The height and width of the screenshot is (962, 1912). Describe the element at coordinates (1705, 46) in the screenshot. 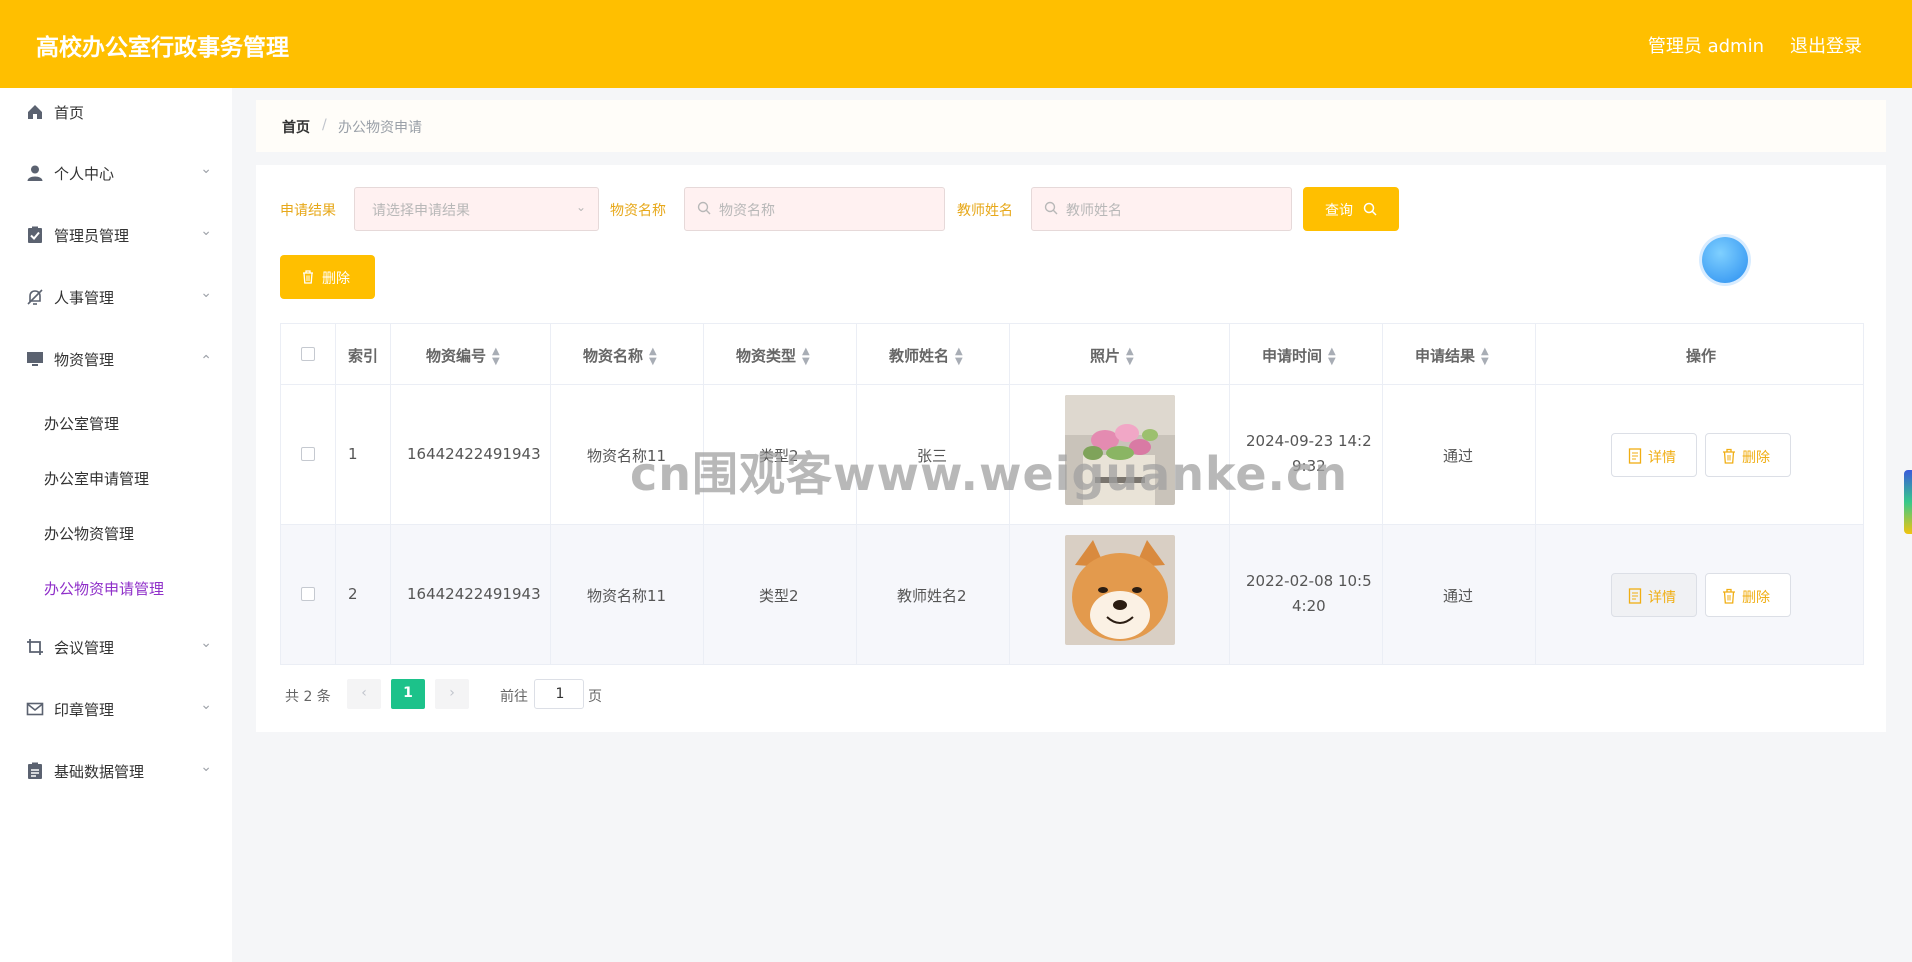

I see `current-user: 管理员 admin` at that location.